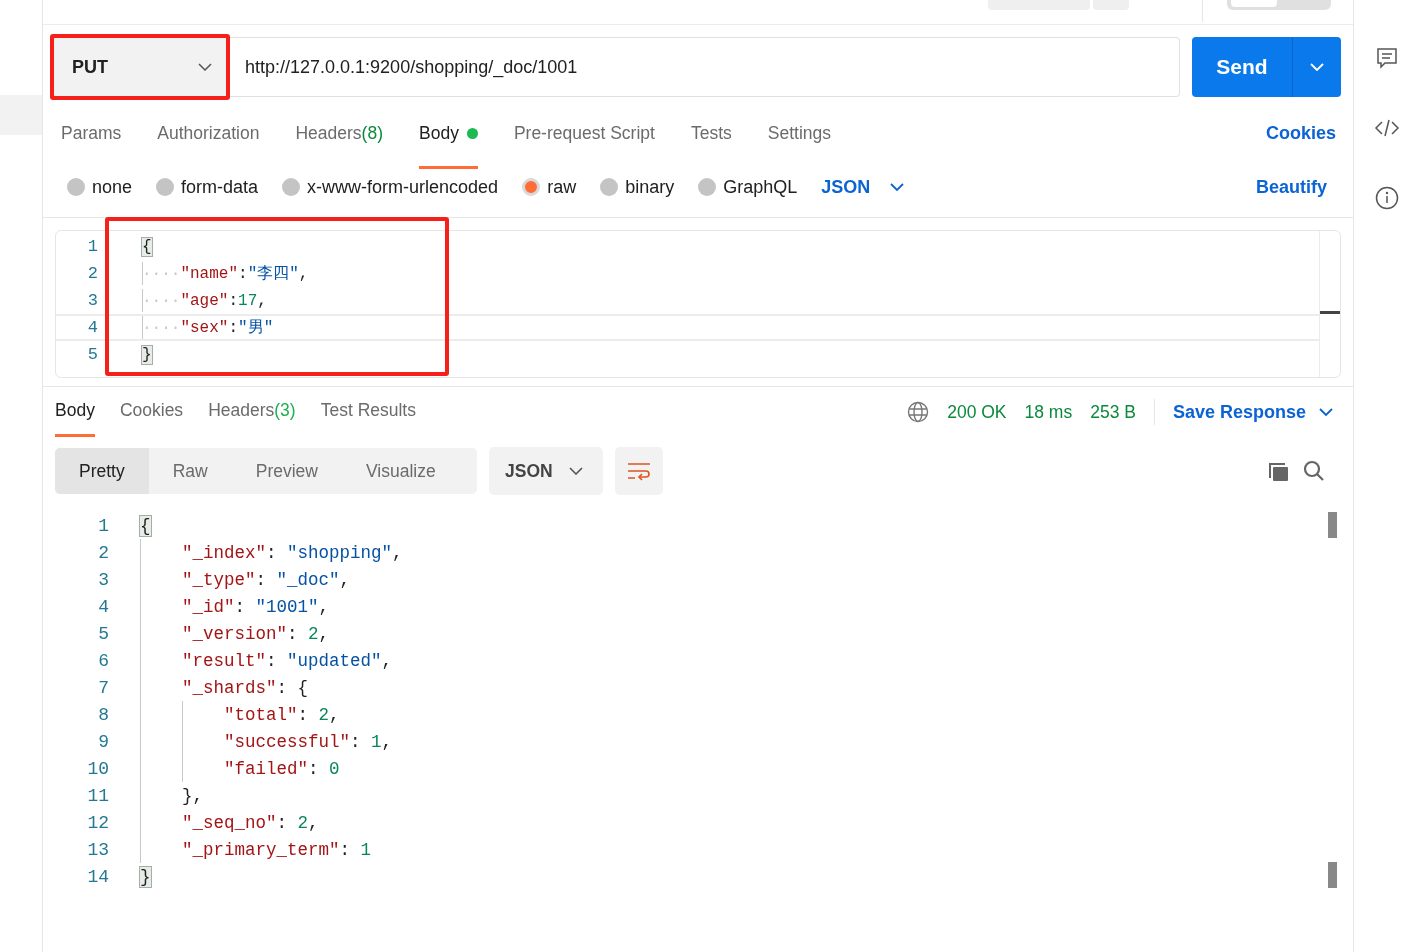 The image size is (1419, 952). Describe the element at coordinates (271, 552) in the screenshot. I see `code-line: "_index": "shopping",` at that location.